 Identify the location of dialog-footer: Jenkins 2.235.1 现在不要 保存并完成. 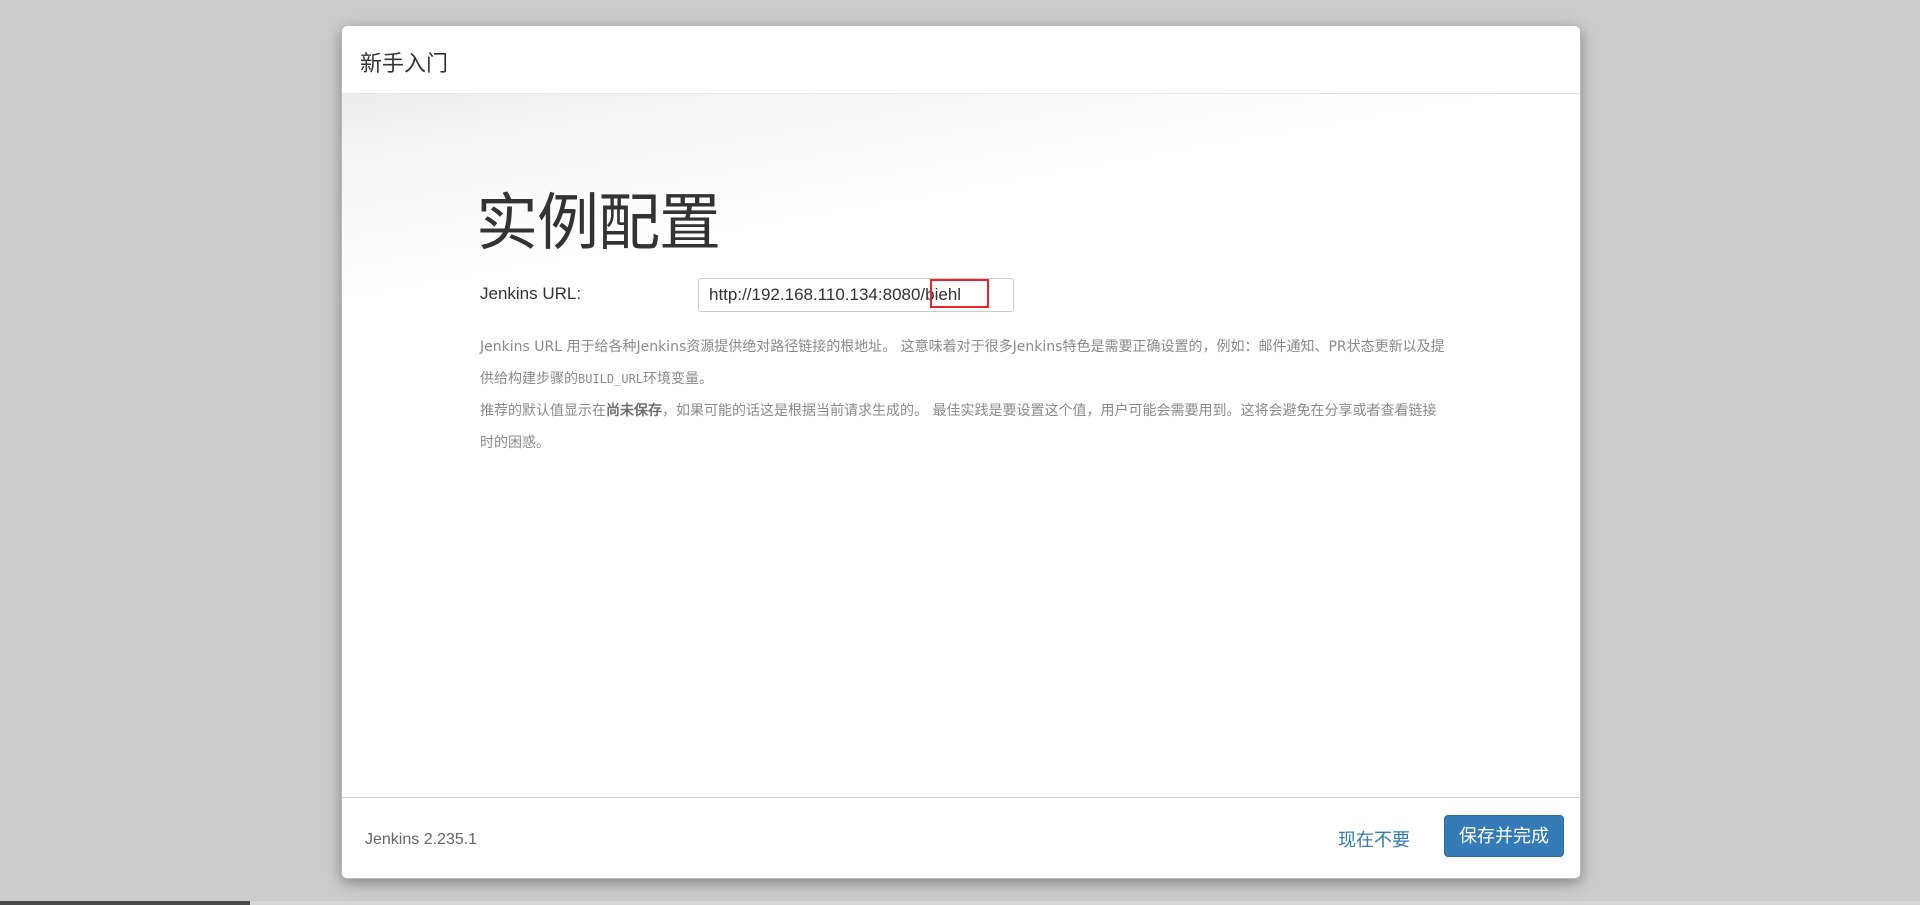
(961, 837).